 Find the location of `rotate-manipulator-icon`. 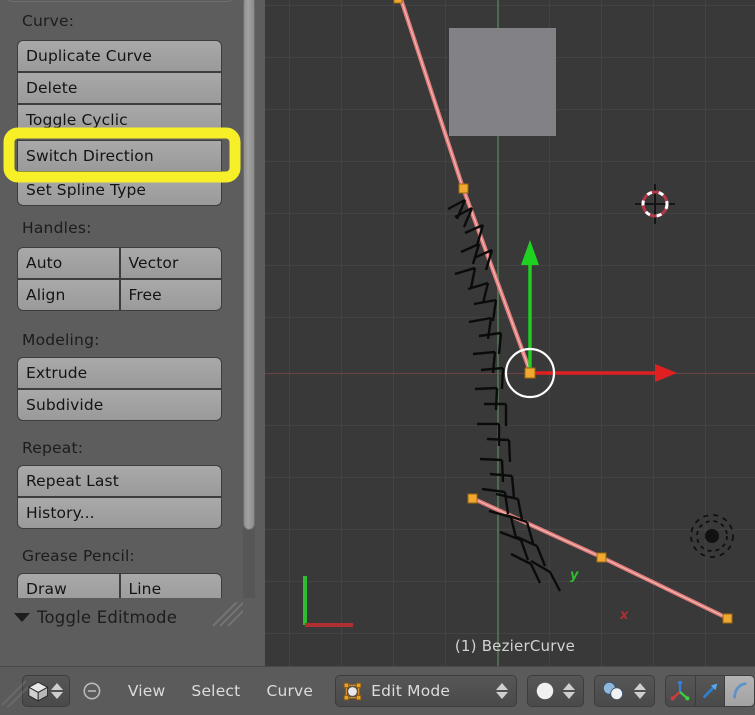

rotate-manipulator-icon is located at coordinates (710, 691).